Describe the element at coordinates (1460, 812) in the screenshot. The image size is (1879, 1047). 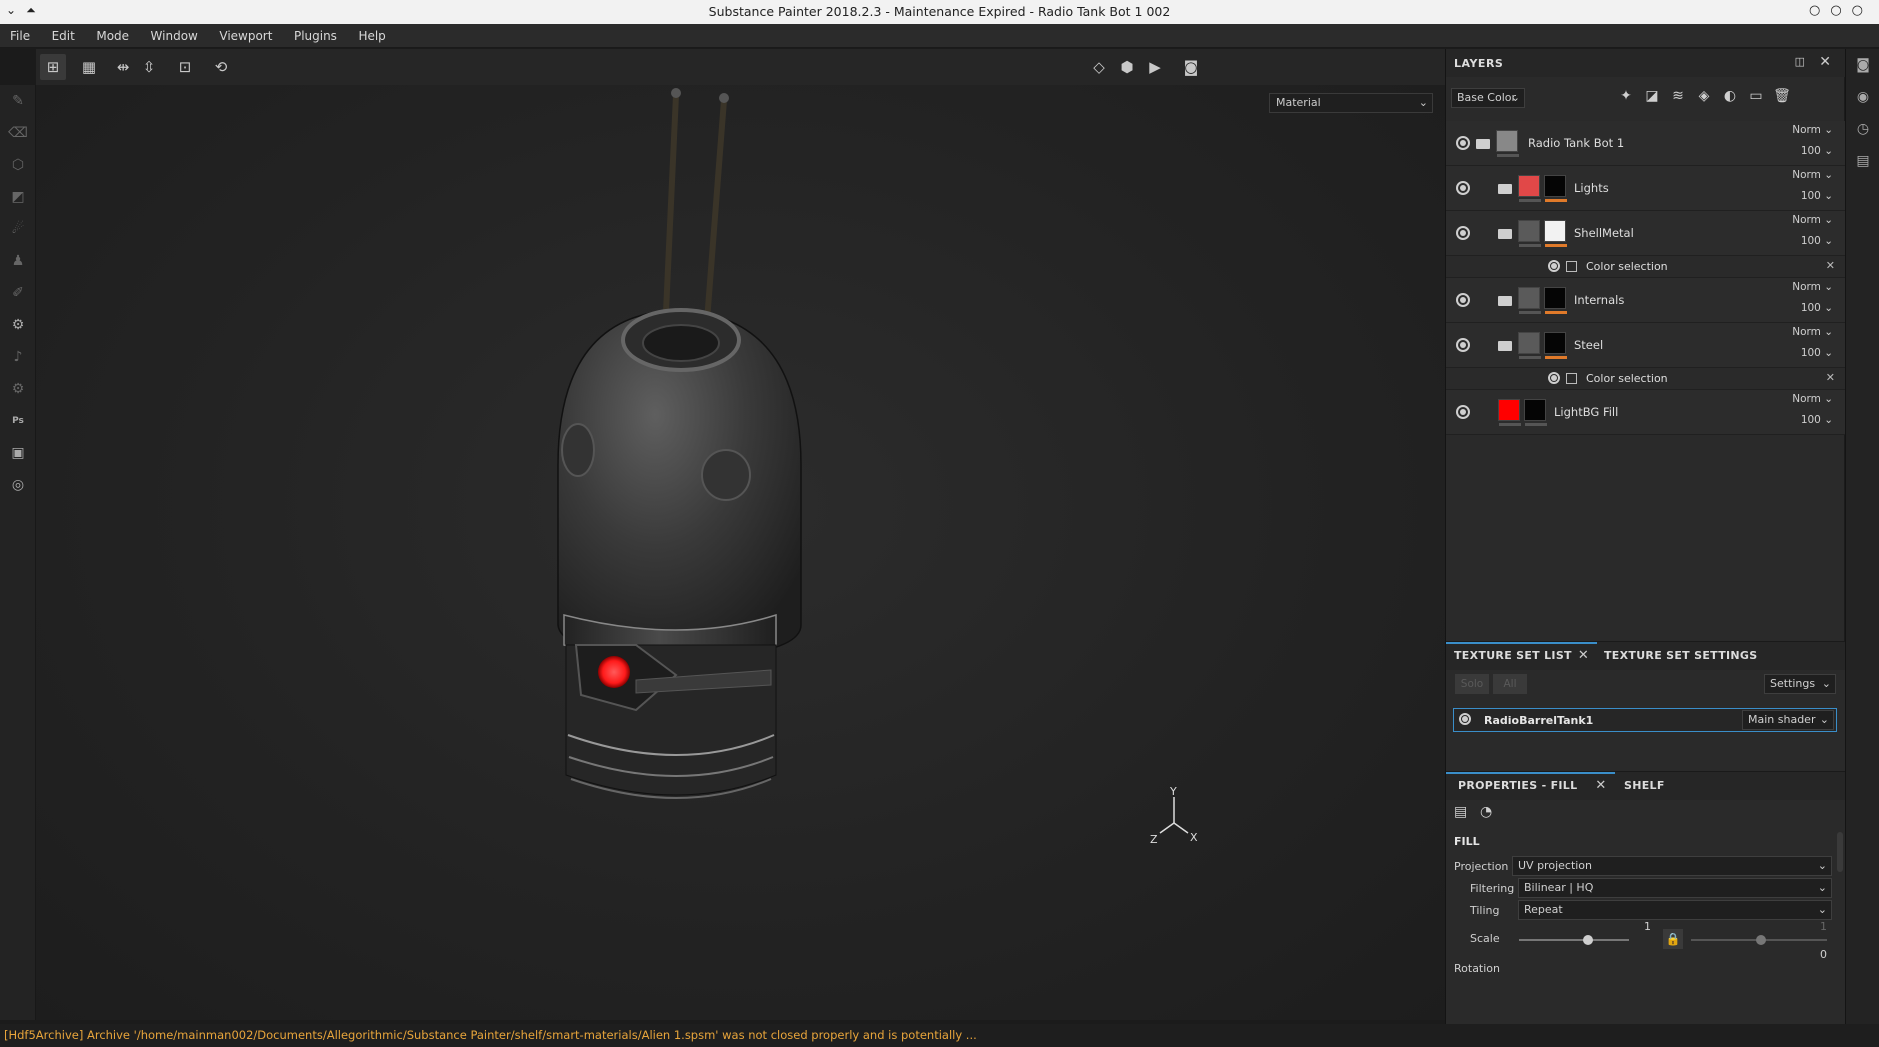
I see `material-icon: ▤` at that location.